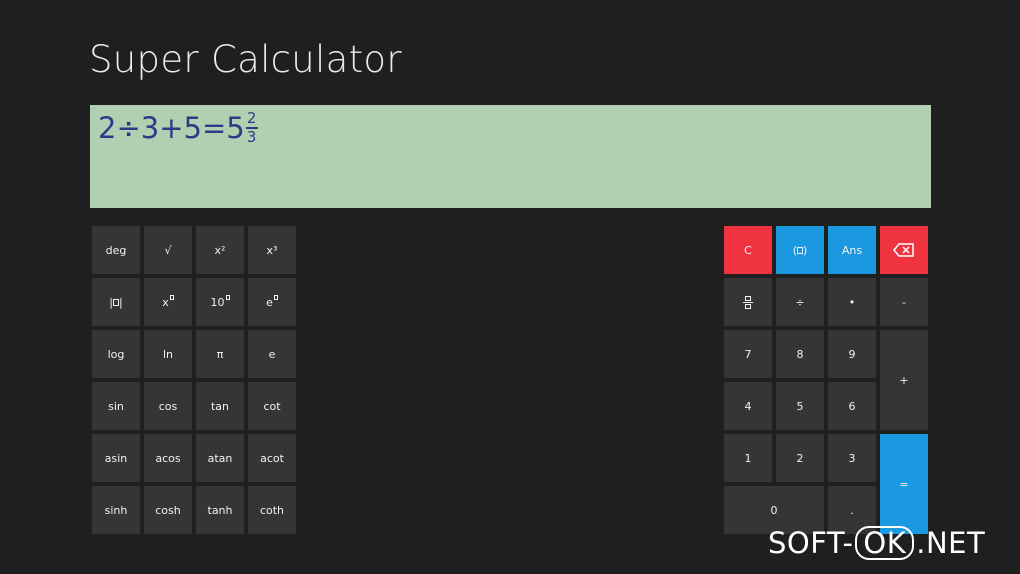 Image resolution: width=1020 pixels, height=574 pixels. I want to click on atan-key-label: atan, so click(220, 458).